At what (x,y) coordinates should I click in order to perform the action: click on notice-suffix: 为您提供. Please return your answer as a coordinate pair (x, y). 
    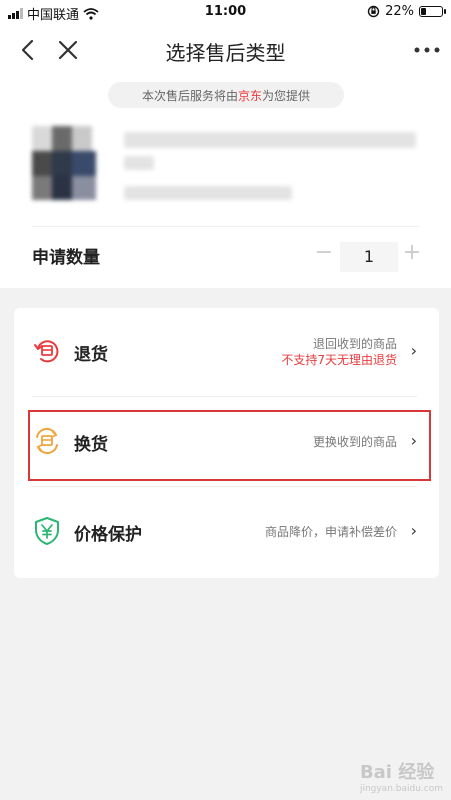
    Looking at the image, I should click on (286, 95).